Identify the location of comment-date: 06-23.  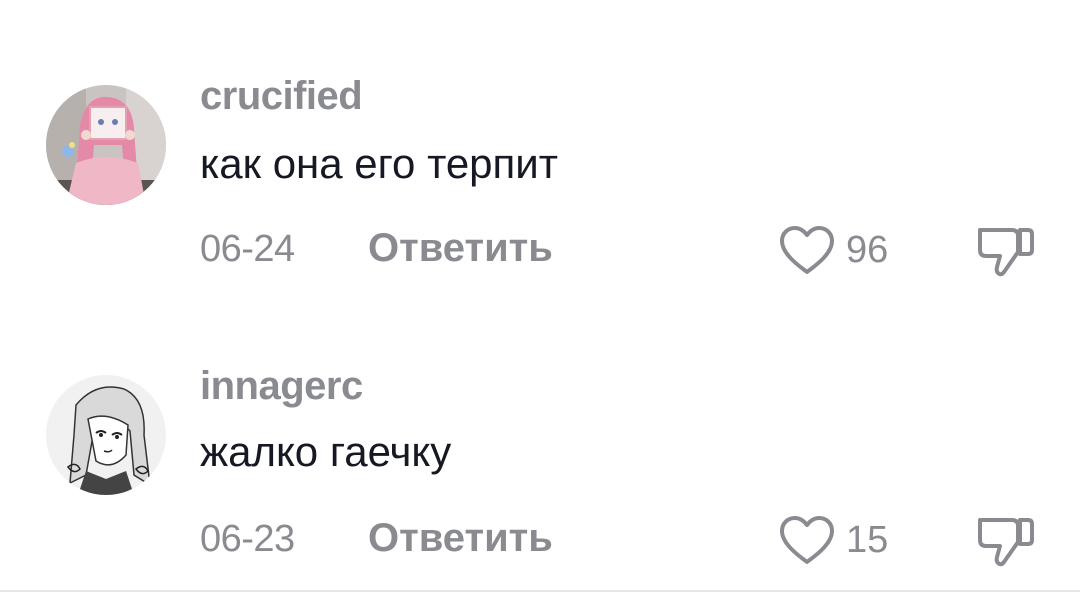
(247, 539).